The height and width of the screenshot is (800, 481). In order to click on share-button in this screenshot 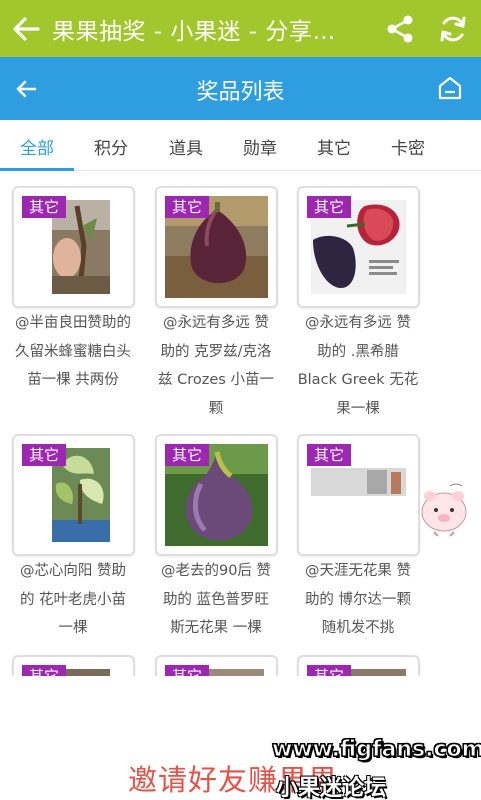, I will do `click(400, 29)`.